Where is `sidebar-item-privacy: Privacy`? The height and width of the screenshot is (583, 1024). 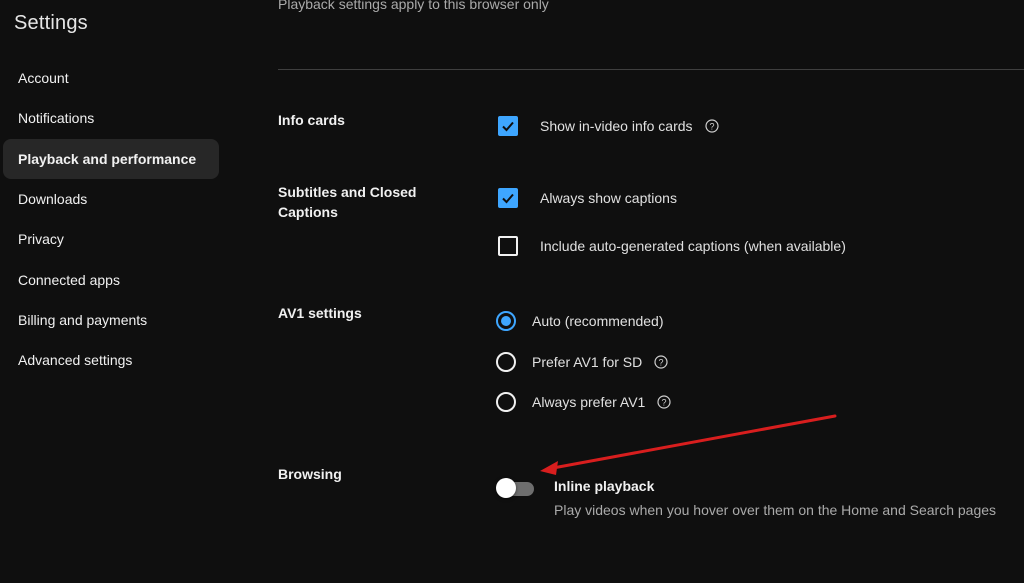 sidebar-item-privacy: Privacy is located at coordinates (111, 239).